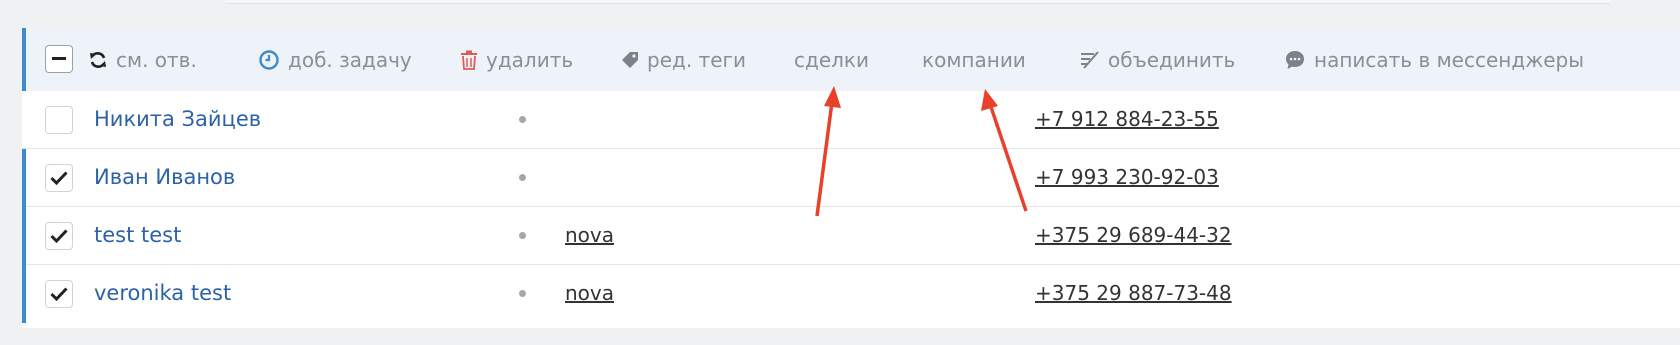  I want to click on refresh-icon, so click(98, 59).